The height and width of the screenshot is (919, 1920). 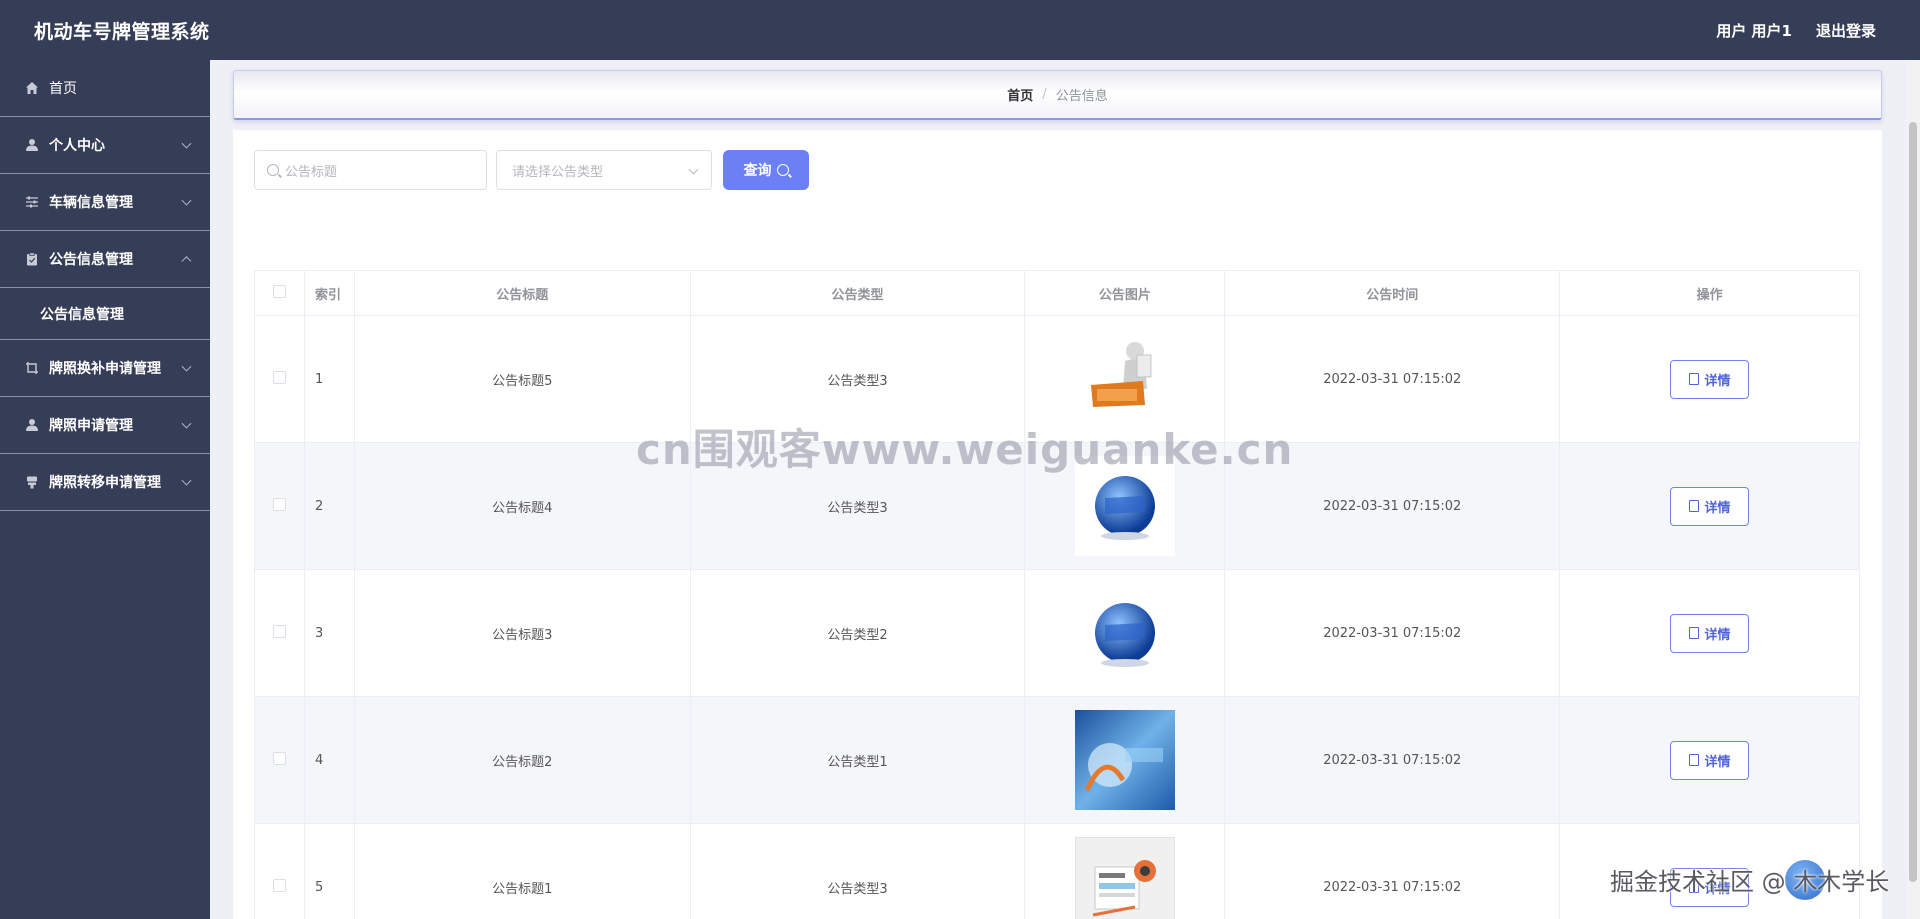 What do you see at coordinates (1846, 30) in the screenshot?
I see `logout-link: 退出登录` at bounding box center [1846, 30].